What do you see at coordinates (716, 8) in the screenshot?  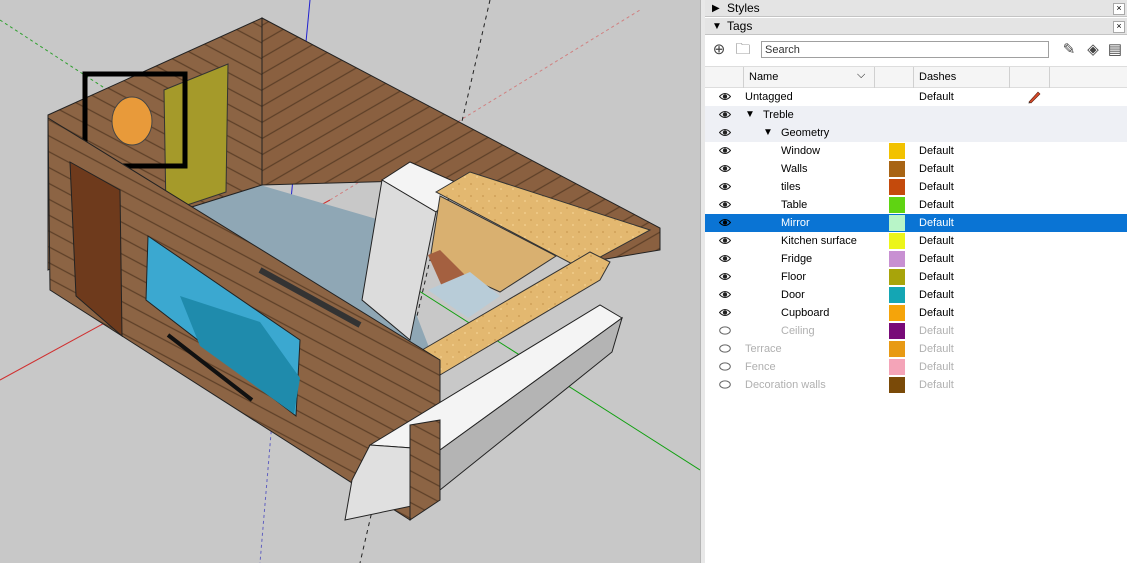 I see `collapse-arrow-icon: ▶` at bounding box center [716, 8].